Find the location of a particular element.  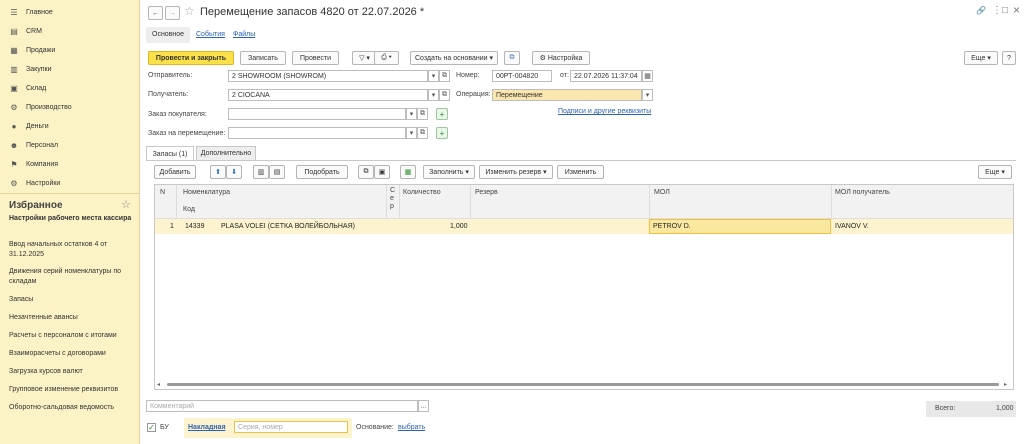

bu-checkbox: ✓ is located at coordinates (151, 427).